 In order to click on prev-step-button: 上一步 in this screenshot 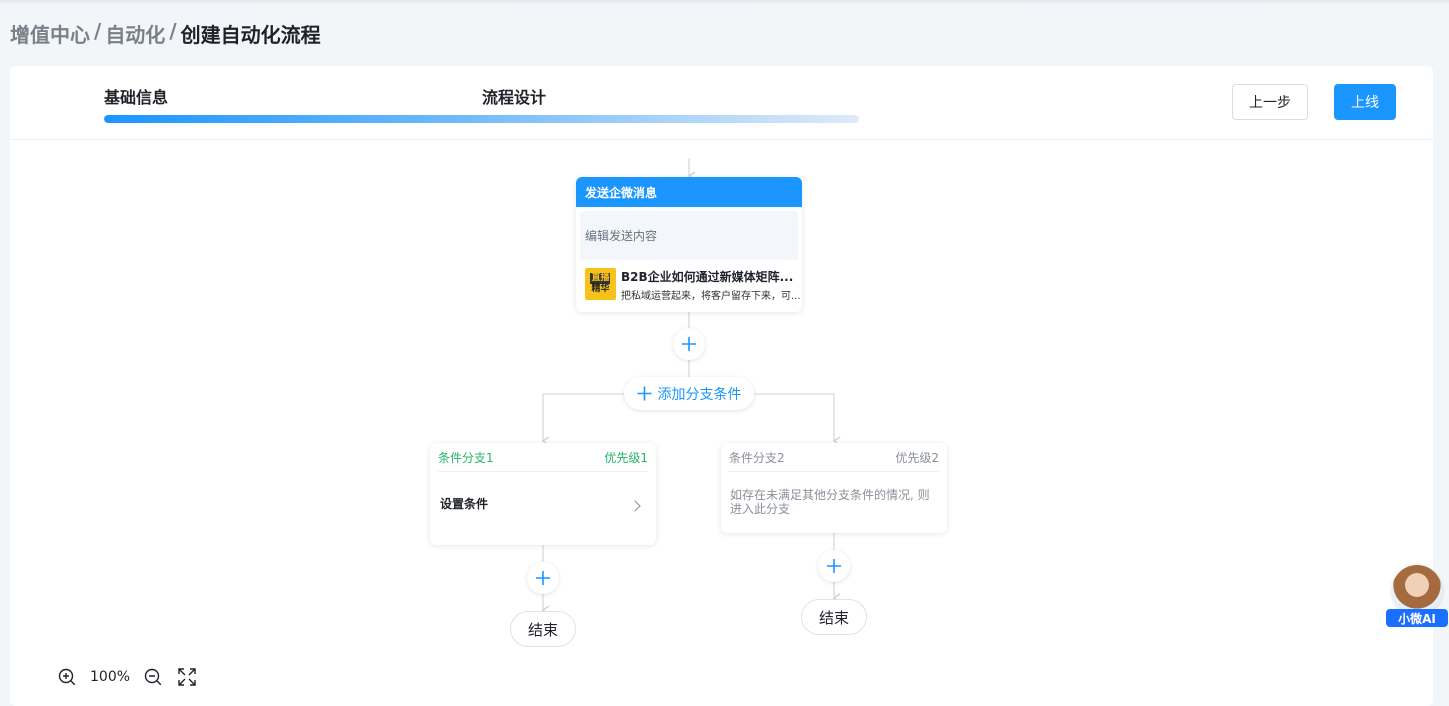, I will do `click(1270, 102)`.